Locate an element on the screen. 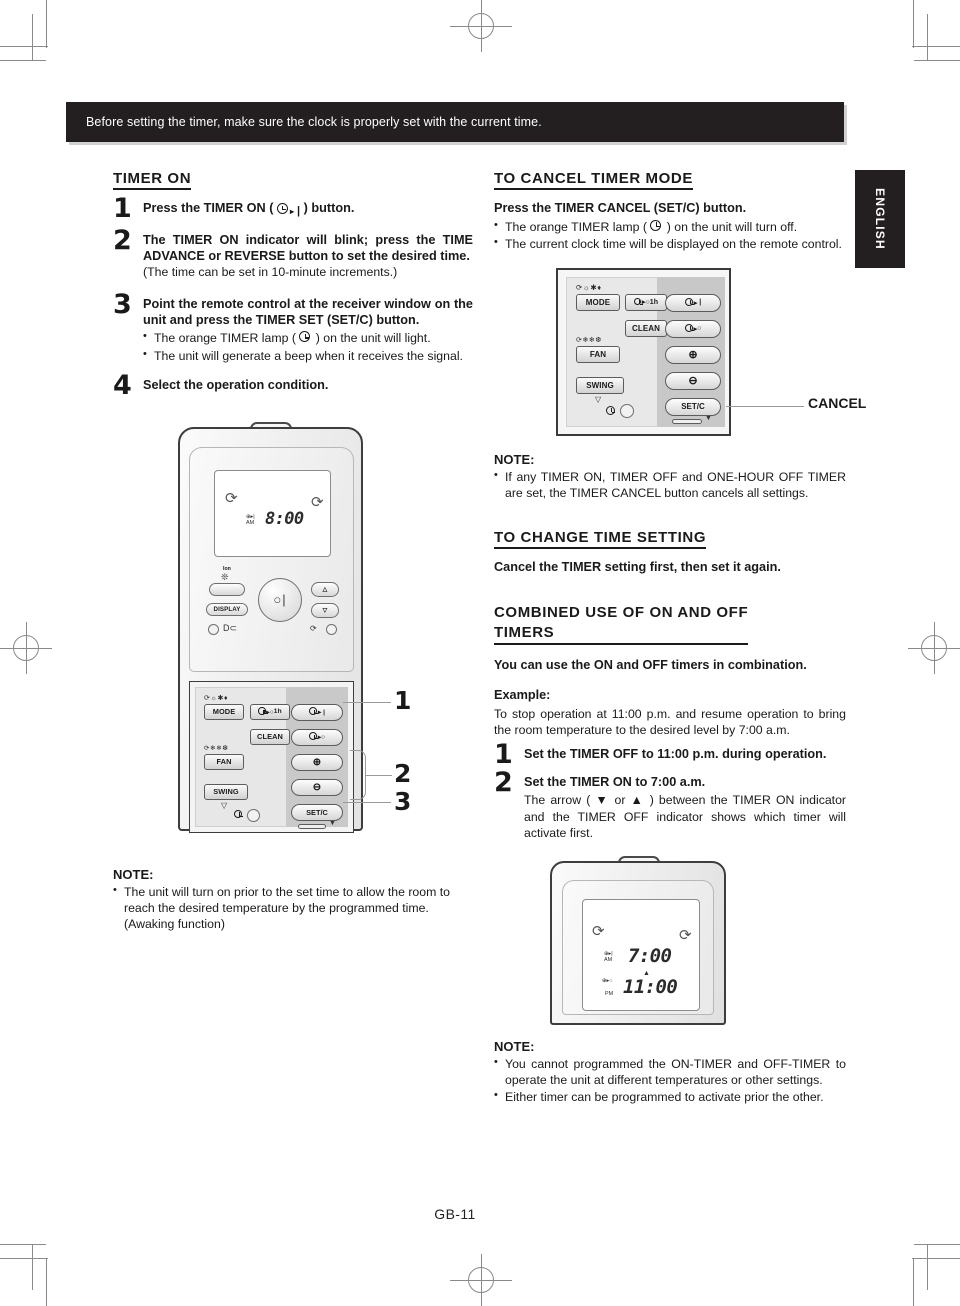 Image resolution: width=960 pixels, height=1306 pixels. registration-mark-right is located at coordinates (934, 648).